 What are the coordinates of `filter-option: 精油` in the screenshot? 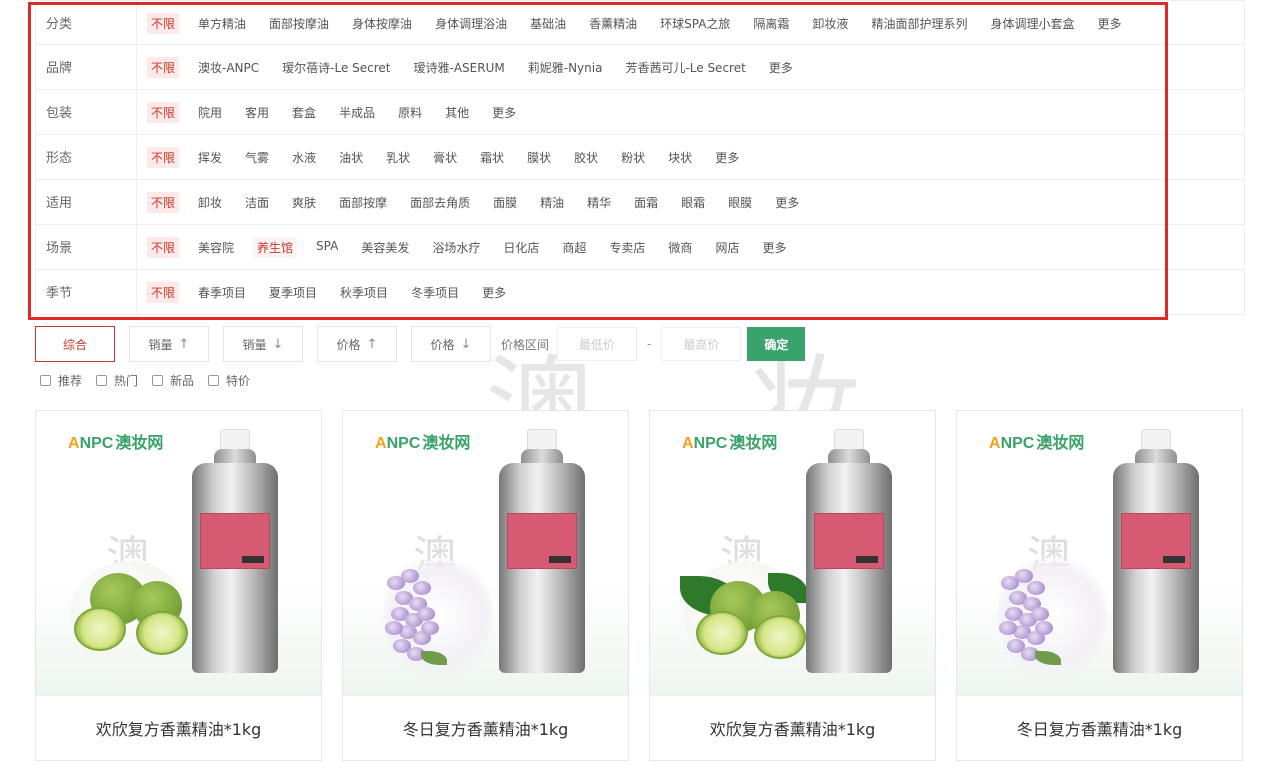 It's located at (552, 202).